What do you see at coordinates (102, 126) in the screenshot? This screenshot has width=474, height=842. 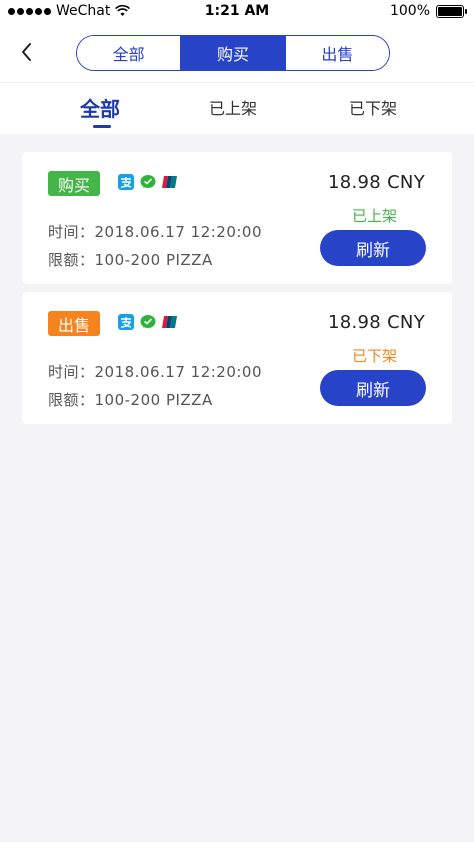 I see `active-tab-indicator` at bounding box center [102, 126].